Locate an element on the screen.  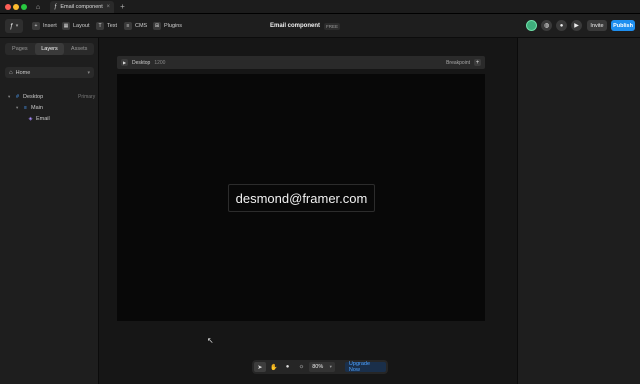
email-component: desmond@framer.com is located at coordinates (301, 198).